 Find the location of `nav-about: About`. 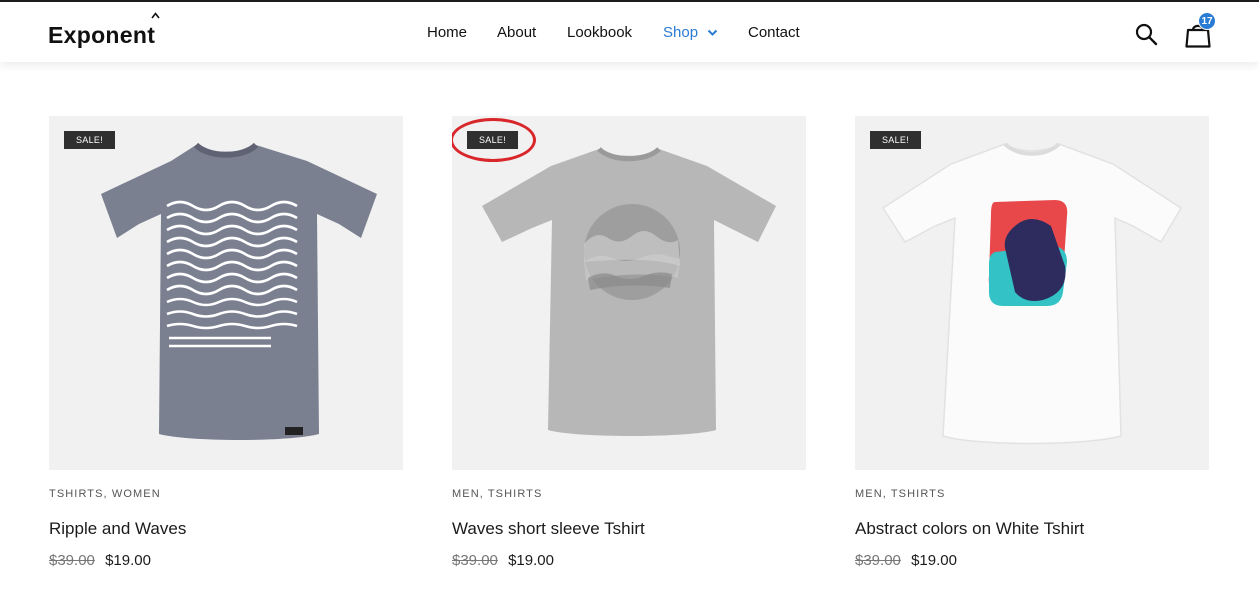

nav-about: About is located at coordinates (516, 33).